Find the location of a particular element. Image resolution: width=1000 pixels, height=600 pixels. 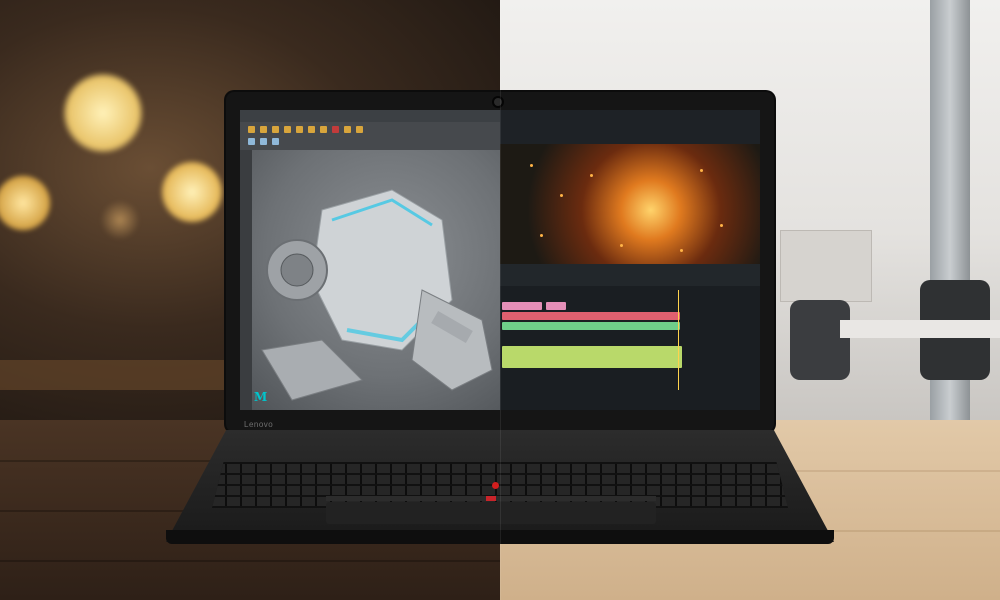

office-shelf is located at coordinates (826, 266).